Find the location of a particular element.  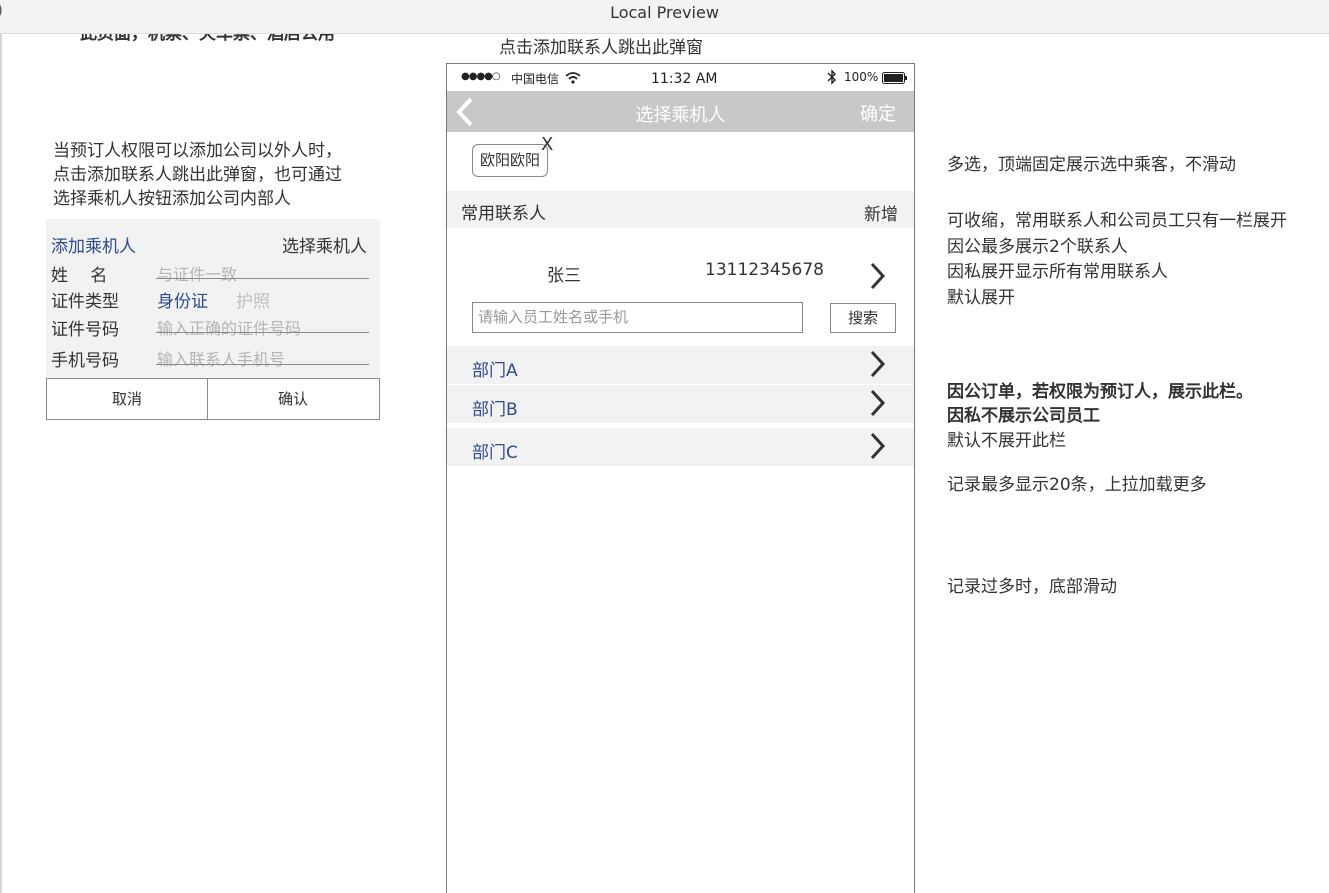

note-company-default: 默认不展开此栏 is located at coordinates (1006, 441).